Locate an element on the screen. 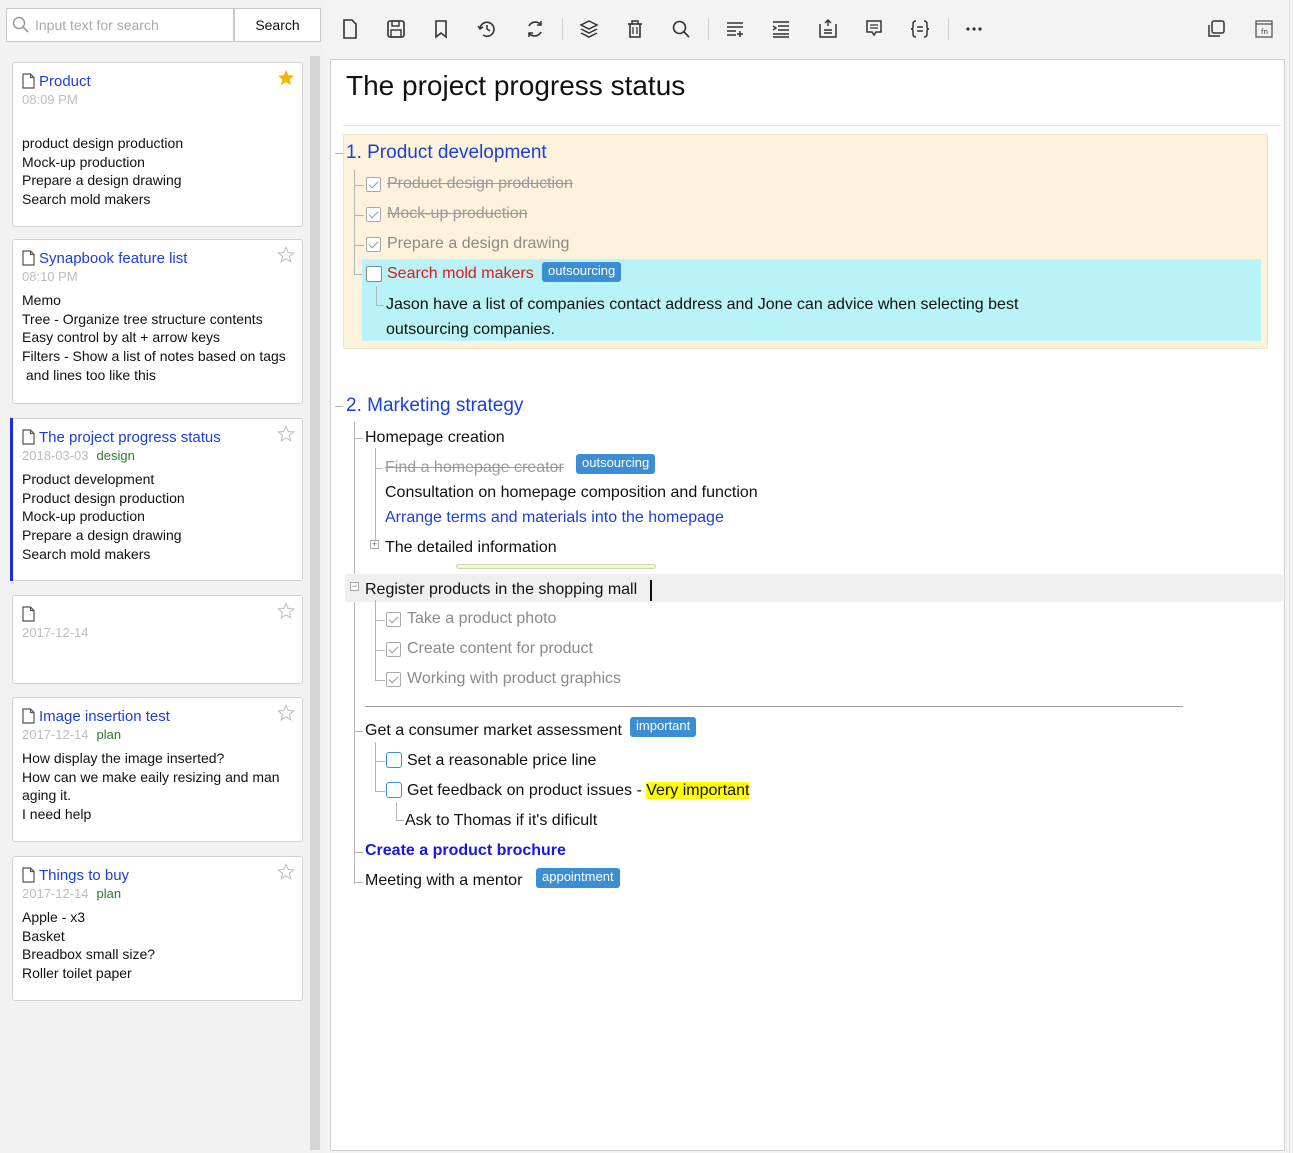  task-item-active: Search mold makers is located at coordinates (460, 274).